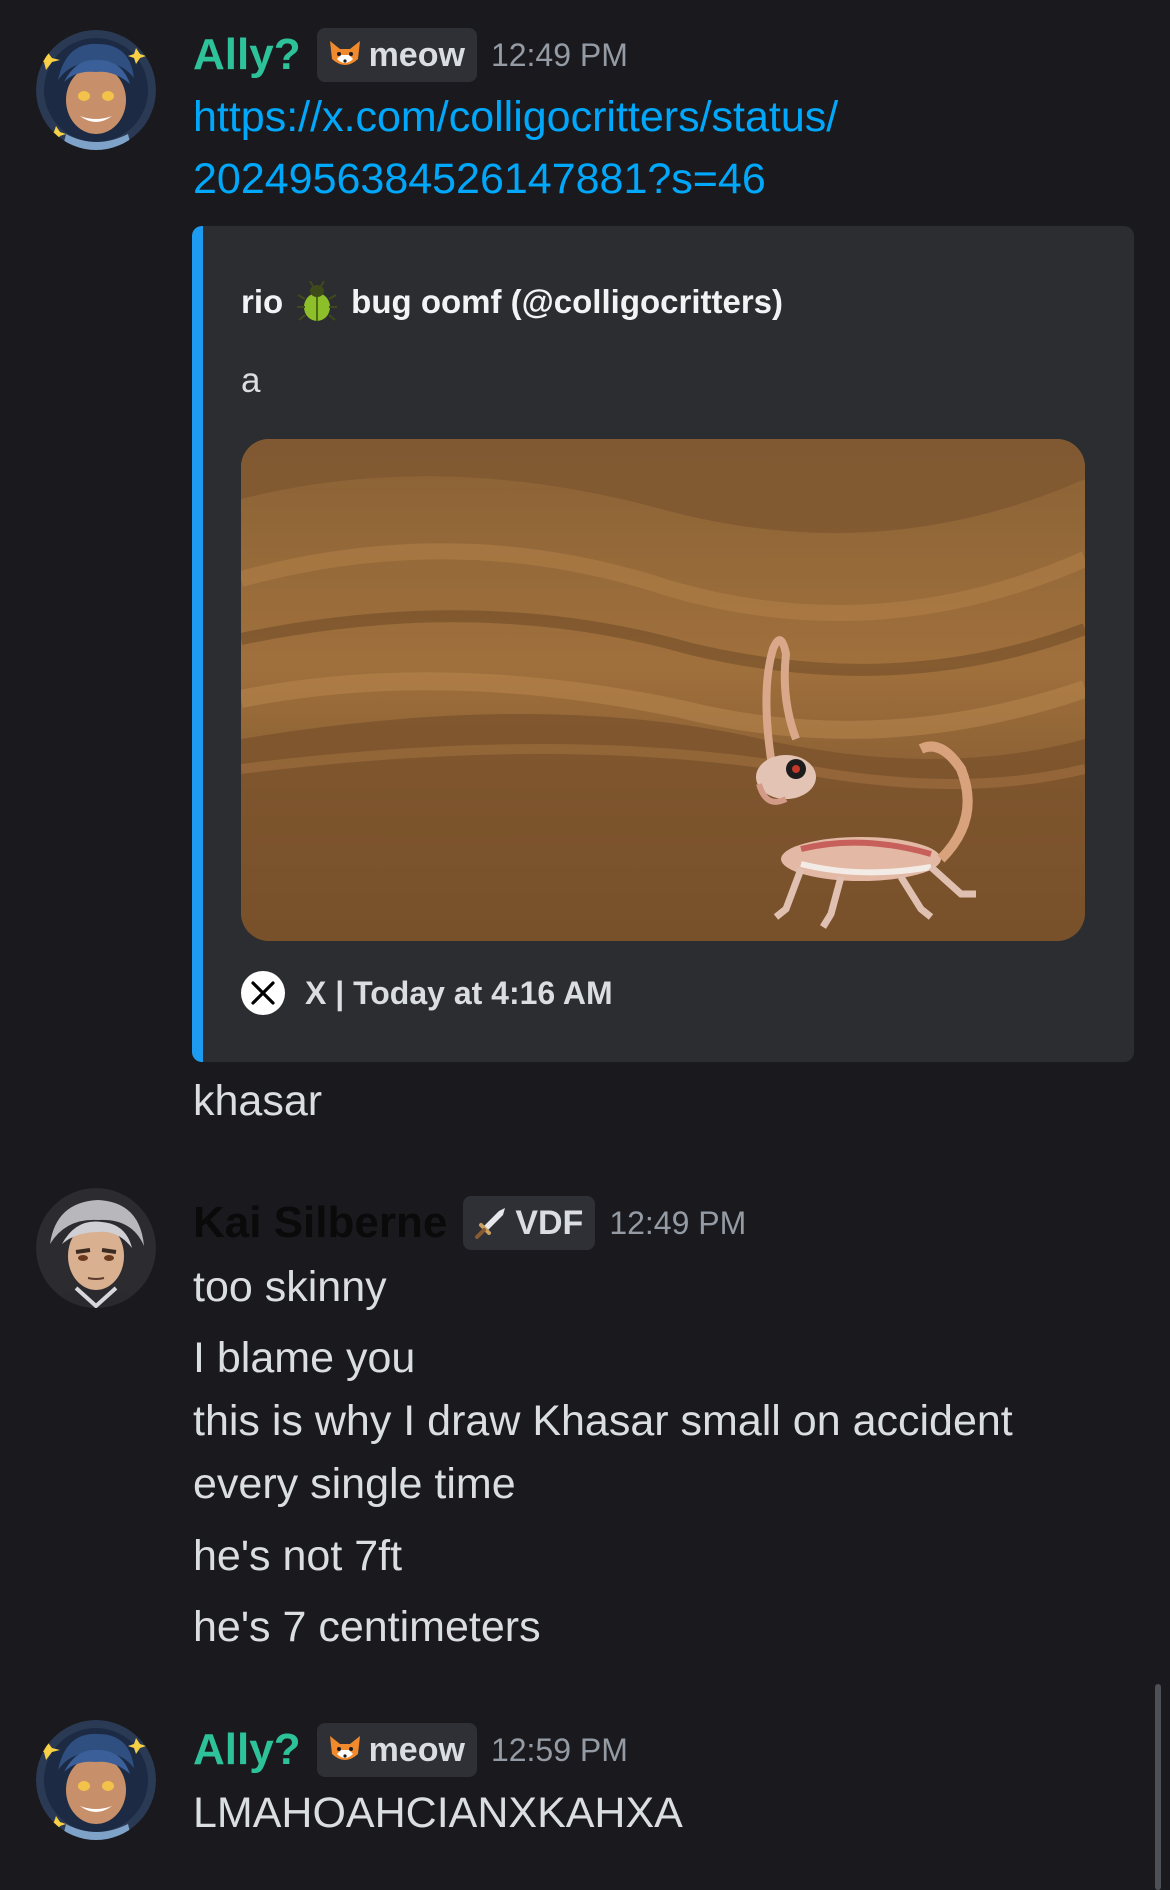 This screenshot has width=1170, height=1890. I want to click on kai-avatar-icon, so click(96, 1248).